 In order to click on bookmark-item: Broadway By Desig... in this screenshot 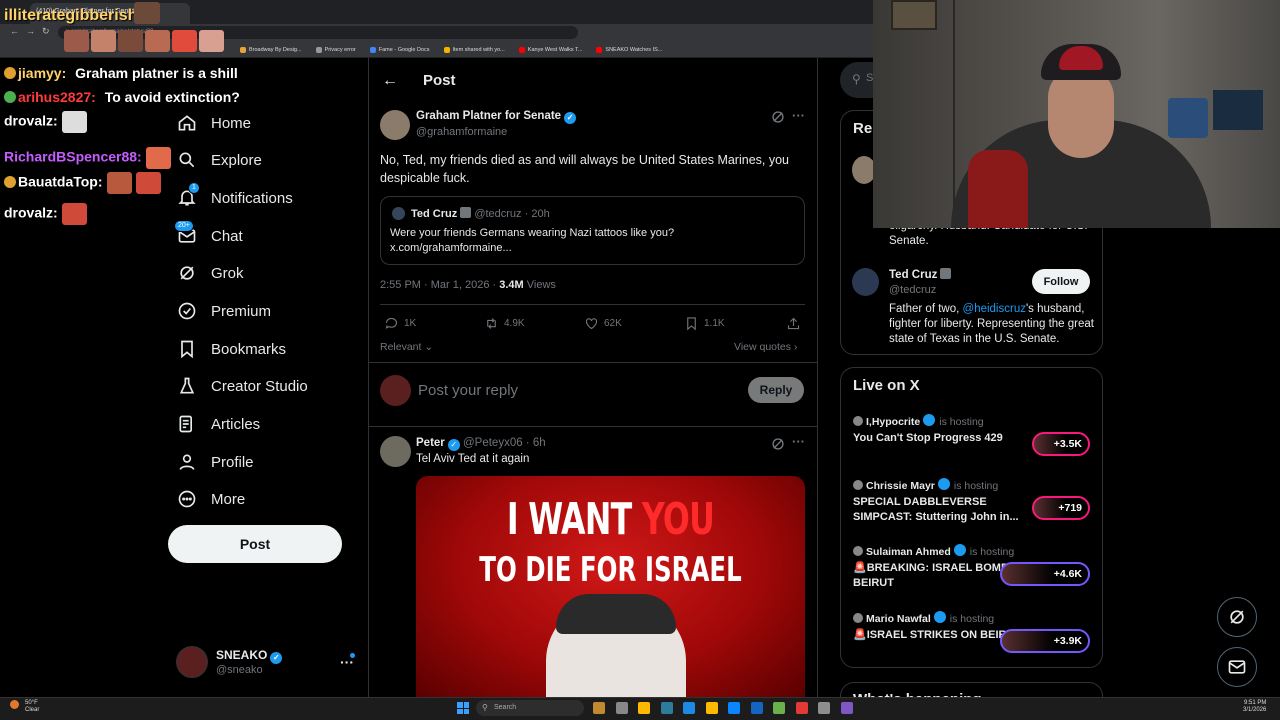, I will do `click(271, 49)`.